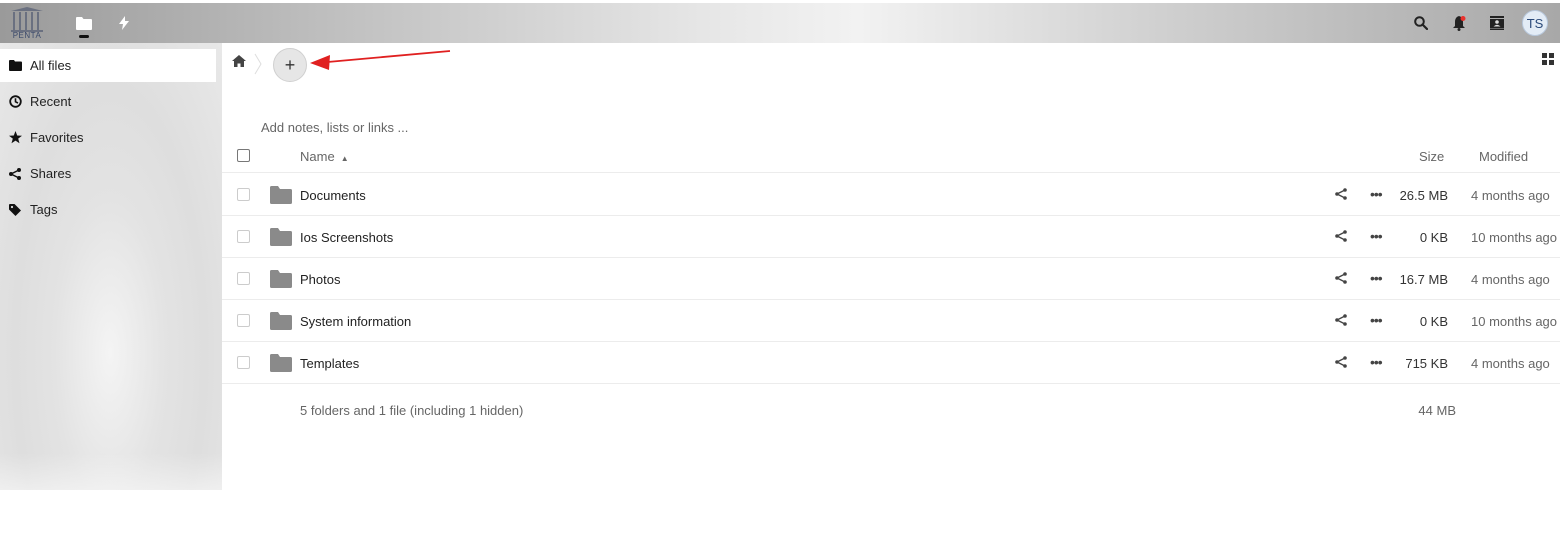 The width and height of the screenshot is (1560, 533). I want to click on logo: PENTA, so click(27, 23).